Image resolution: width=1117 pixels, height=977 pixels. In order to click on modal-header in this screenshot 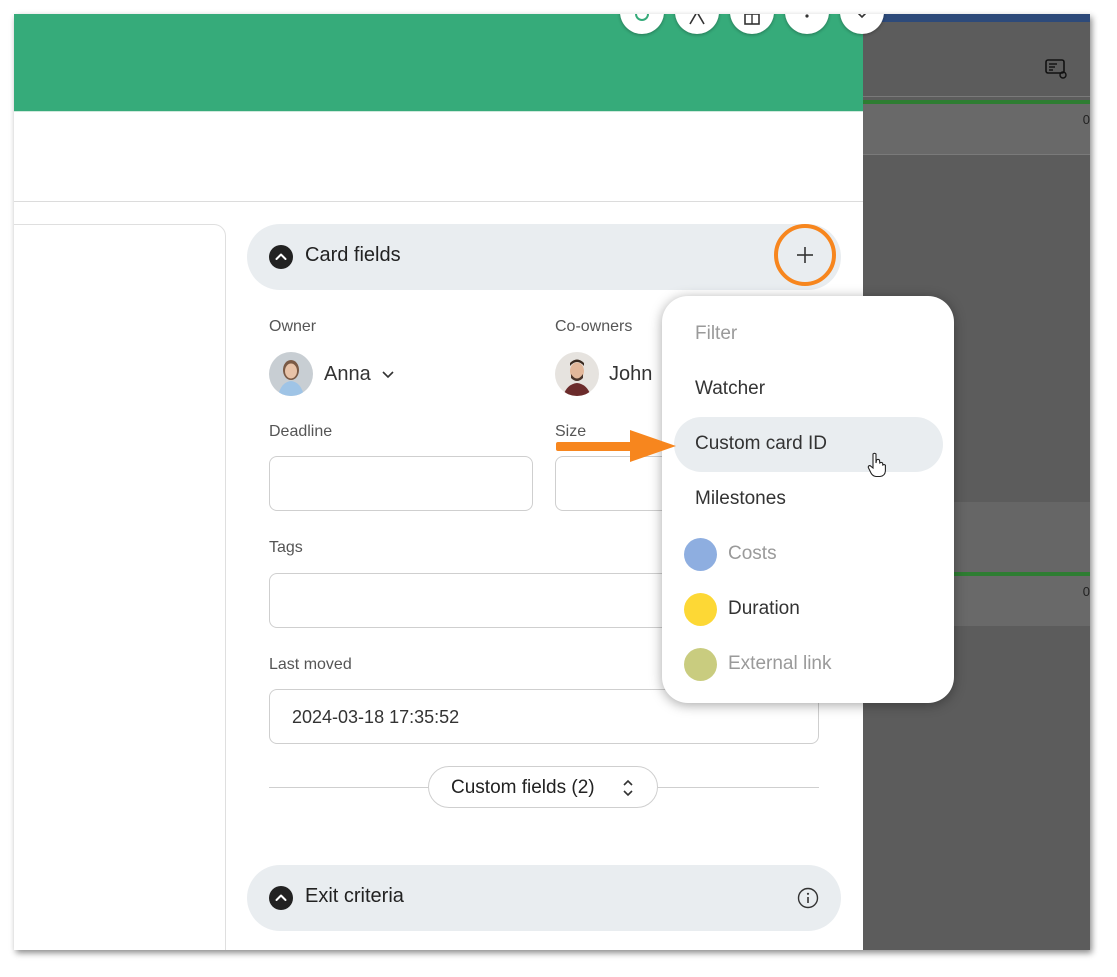, I will do `click(449, 62)`.